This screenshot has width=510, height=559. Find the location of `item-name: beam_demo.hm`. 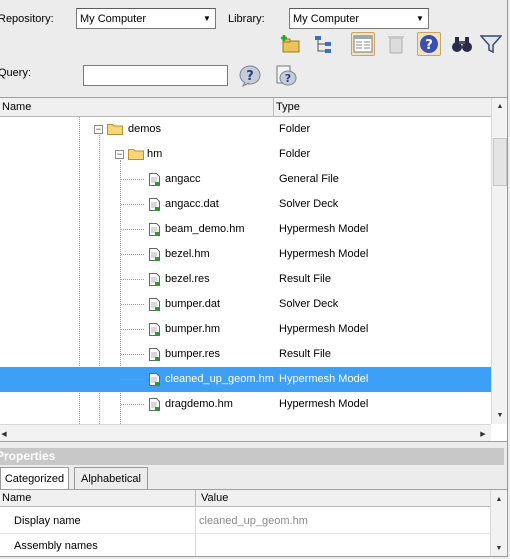

item-name: beam_demo.hm is located at coordinates (205, 229).